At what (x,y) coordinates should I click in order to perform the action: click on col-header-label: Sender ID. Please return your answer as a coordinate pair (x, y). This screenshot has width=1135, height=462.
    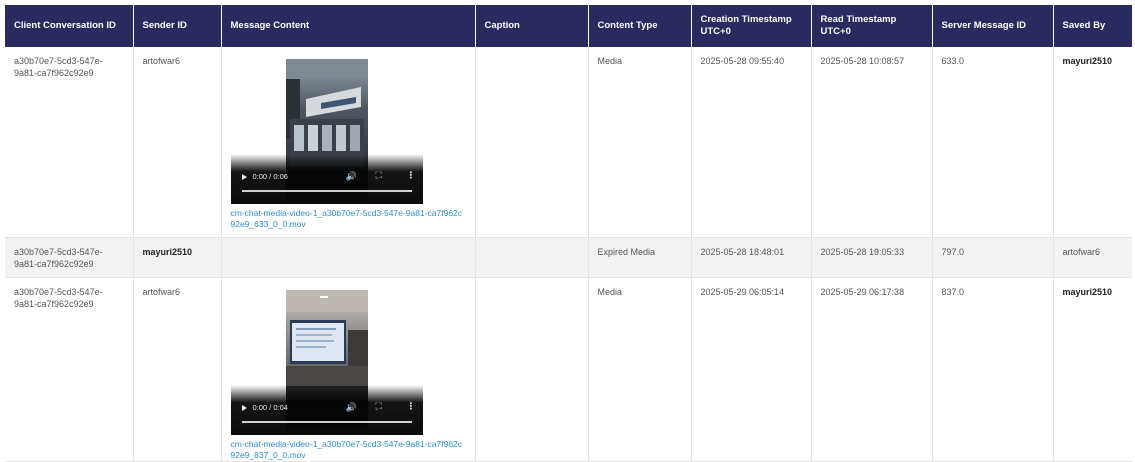
    Looking at the image, I should click on (164, 25).